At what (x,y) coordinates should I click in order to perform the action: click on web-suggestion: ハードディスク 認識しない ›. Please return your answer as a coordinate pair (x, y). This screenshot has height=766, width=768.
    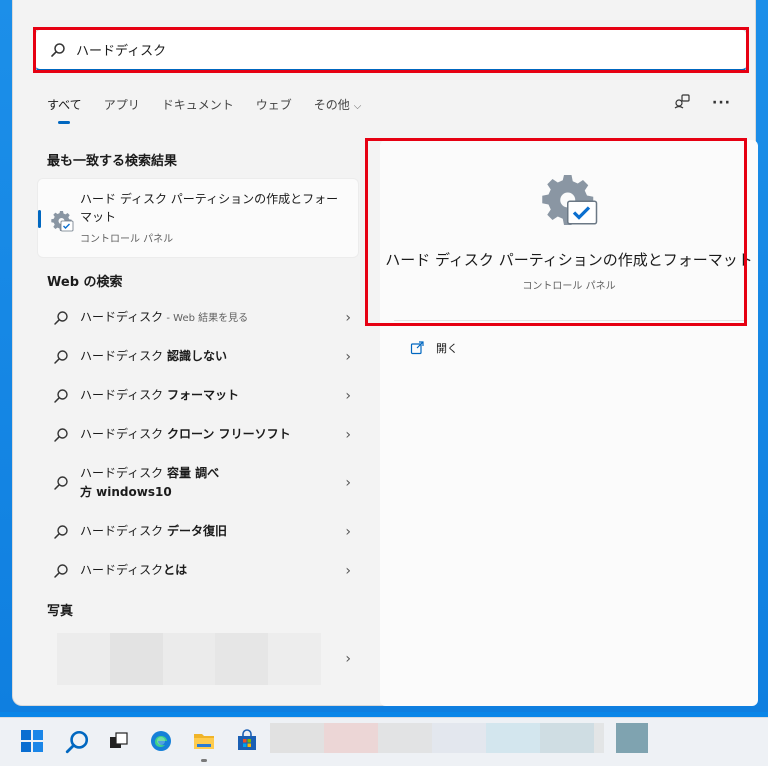
    Looking at the image, I should click on (198, 356).